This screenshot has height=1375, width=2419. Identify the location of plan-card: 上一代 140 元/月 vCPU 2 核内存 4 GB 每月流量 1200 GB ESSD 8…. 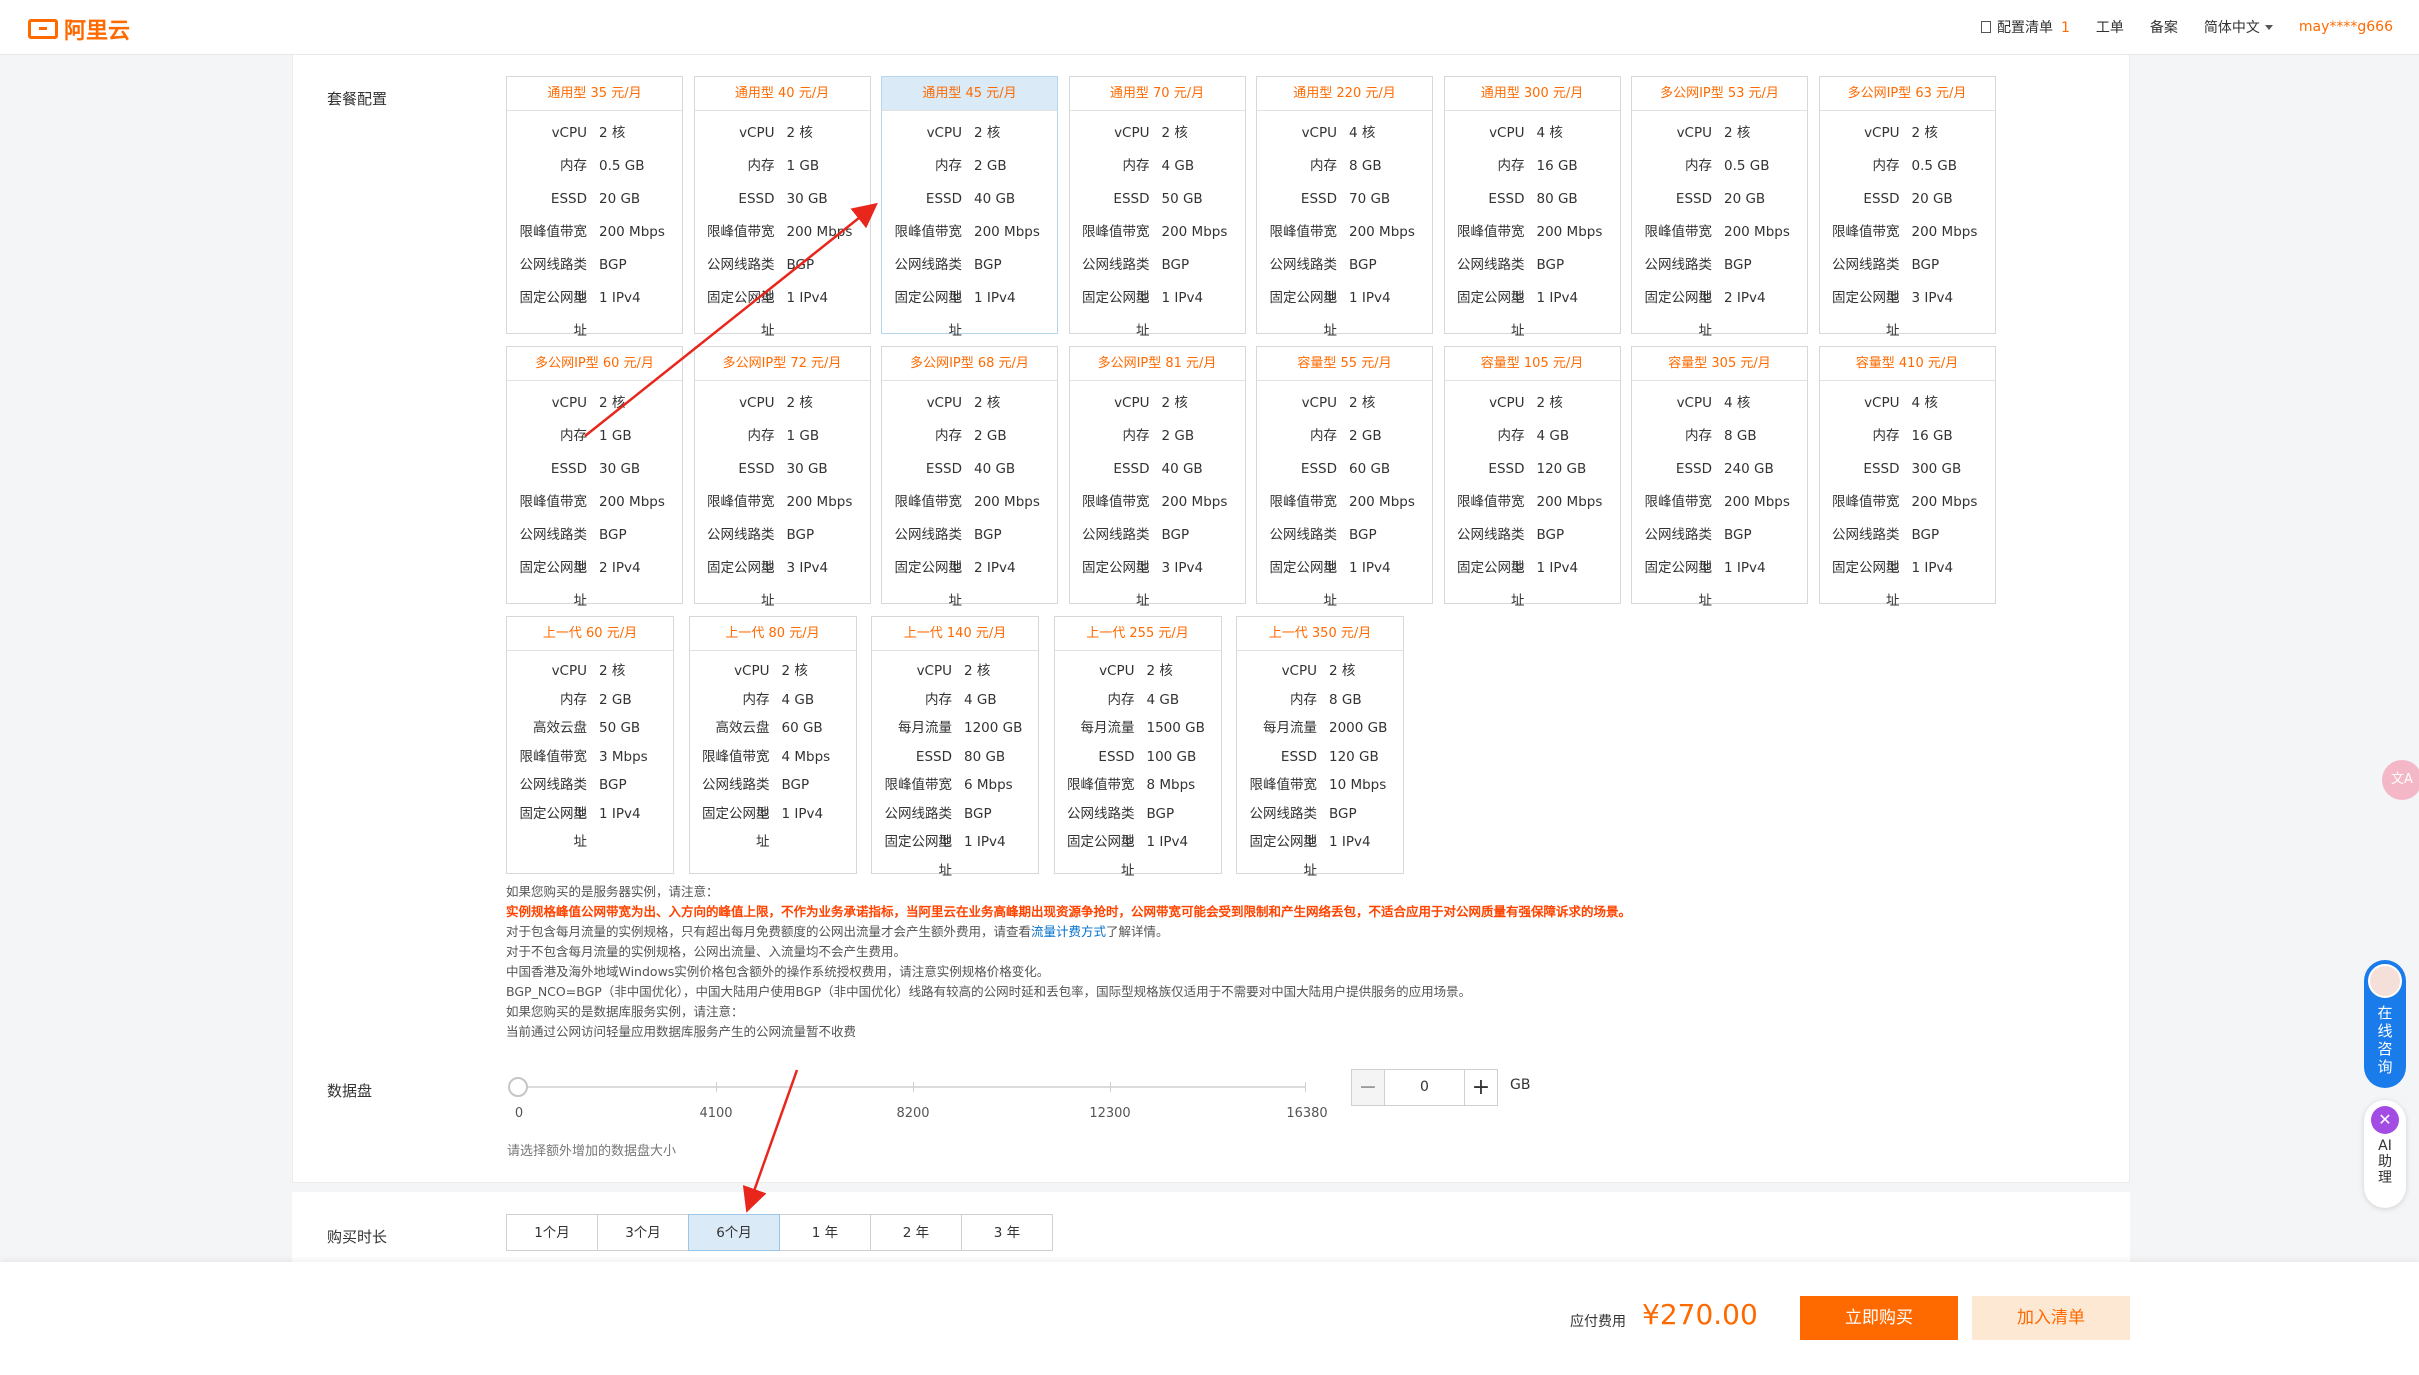
(955, 747).